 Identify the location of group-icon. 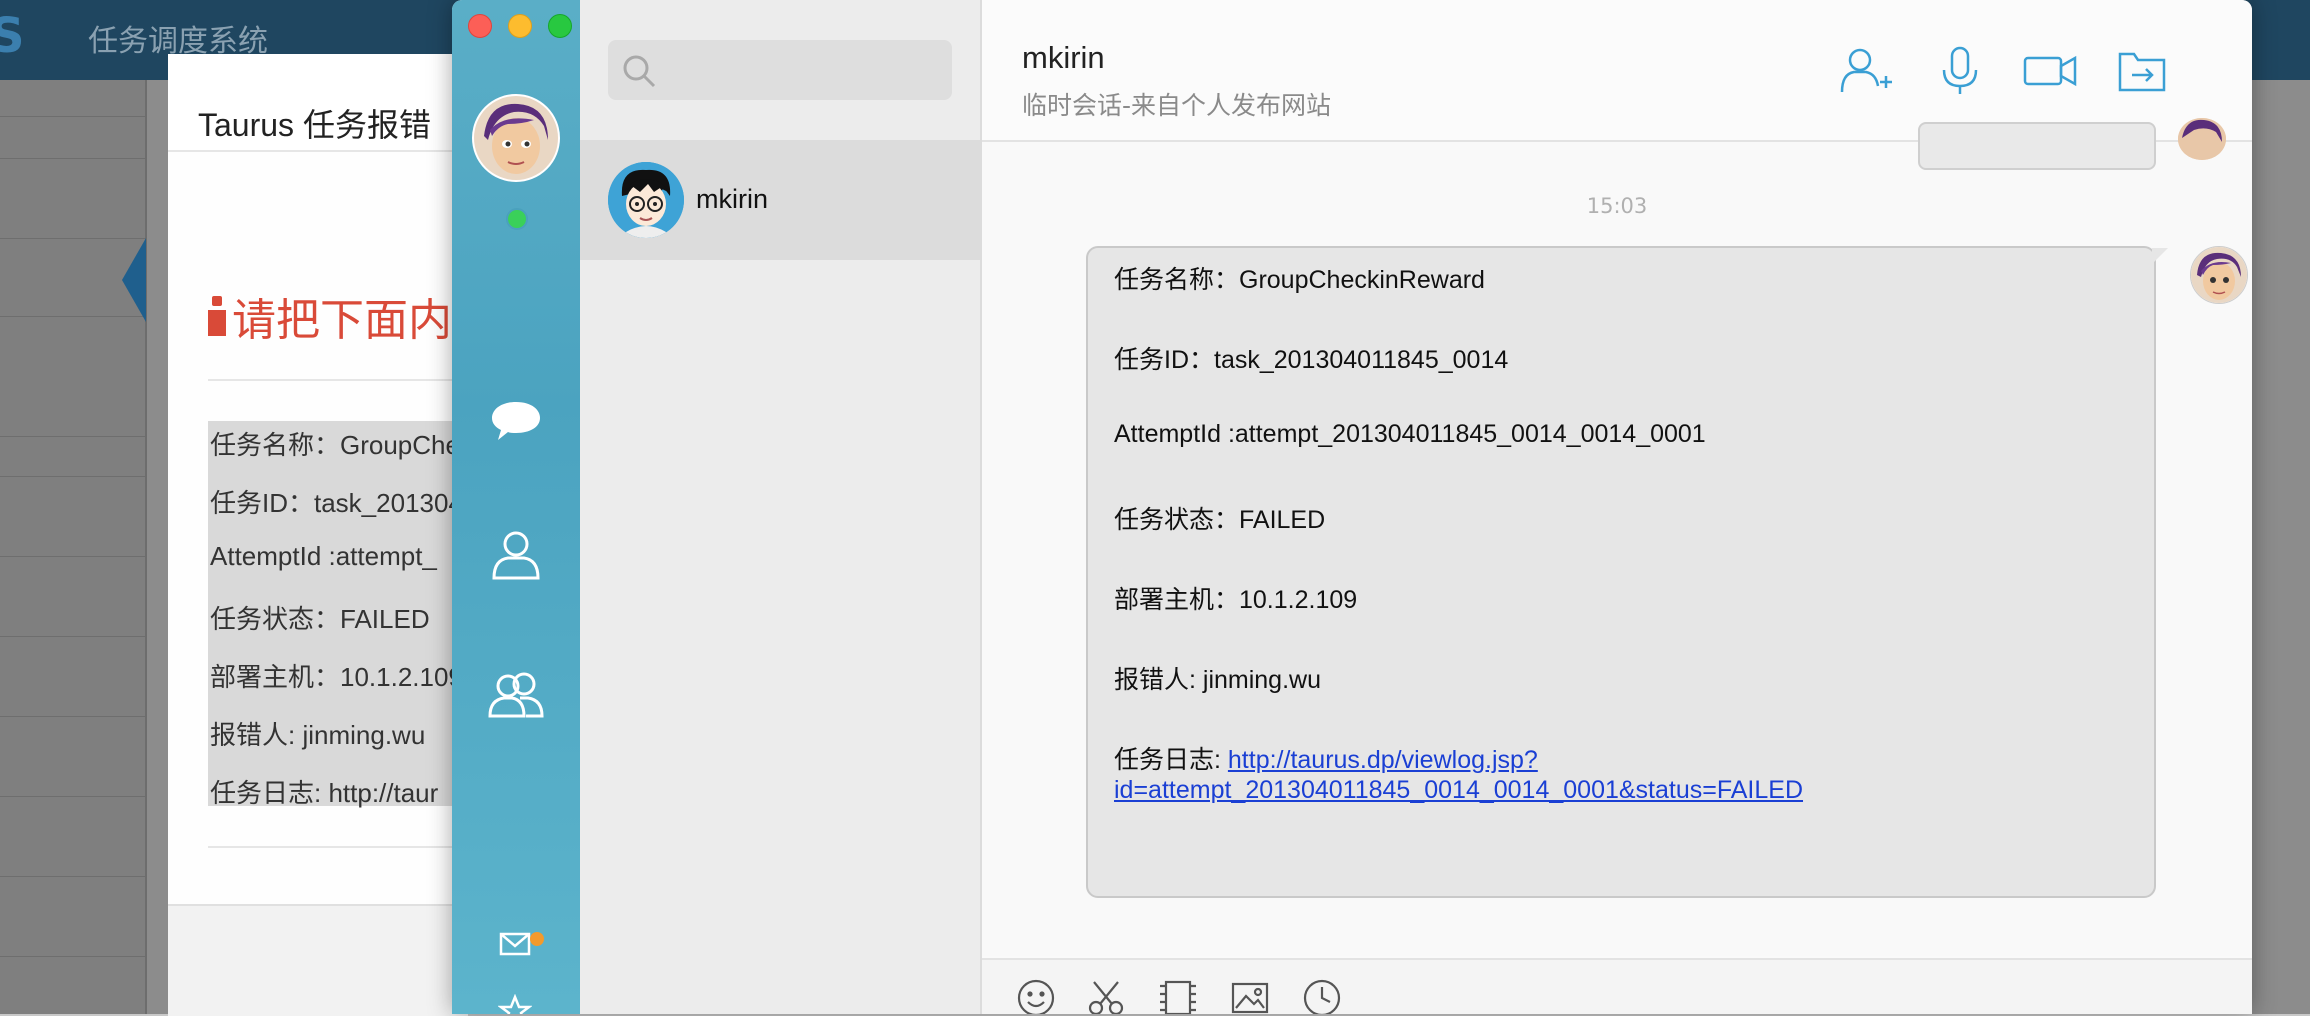
(516, 694).